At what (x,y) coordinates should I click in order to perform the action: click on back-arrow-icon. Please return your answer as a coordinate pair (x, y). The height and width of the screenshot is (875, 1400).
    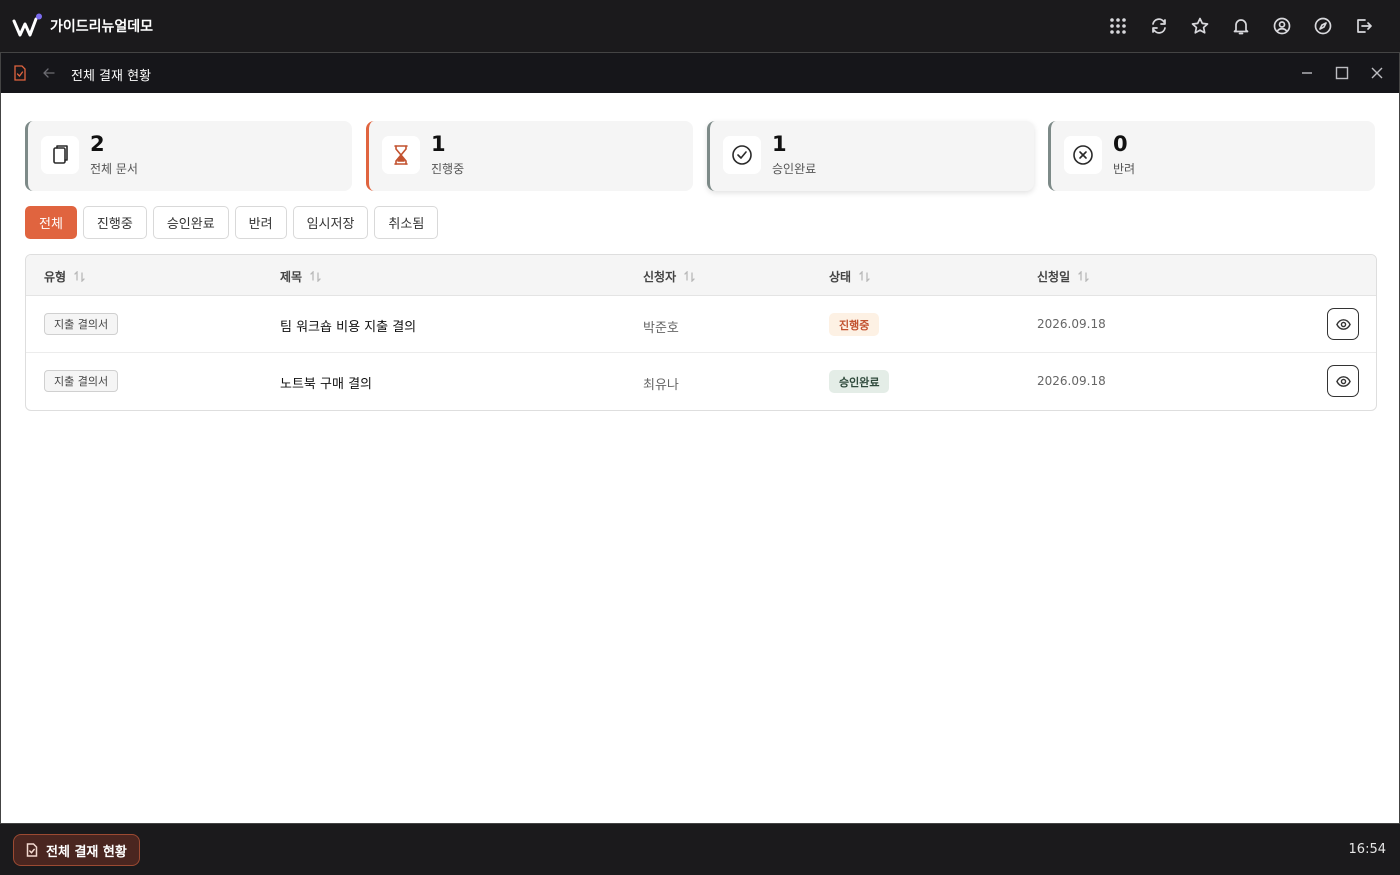
    Looking at the image, I should click on (49, 73).